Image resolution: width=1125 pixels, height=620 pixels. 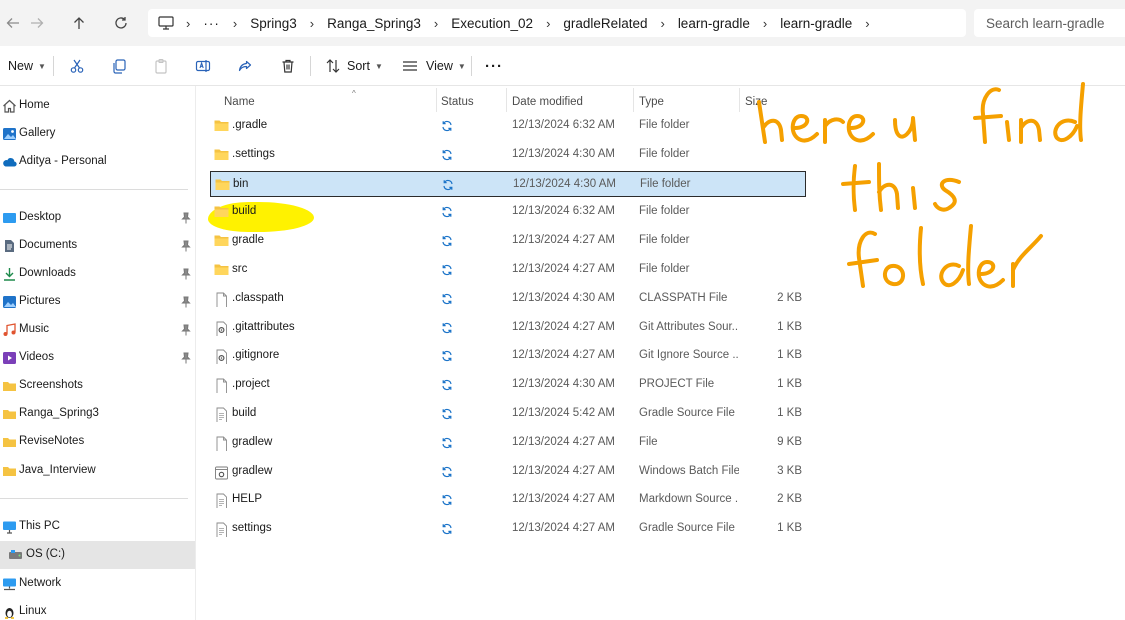 I want to click on sidebar-item-gallery: Gallery, so click(x=97, y=134).